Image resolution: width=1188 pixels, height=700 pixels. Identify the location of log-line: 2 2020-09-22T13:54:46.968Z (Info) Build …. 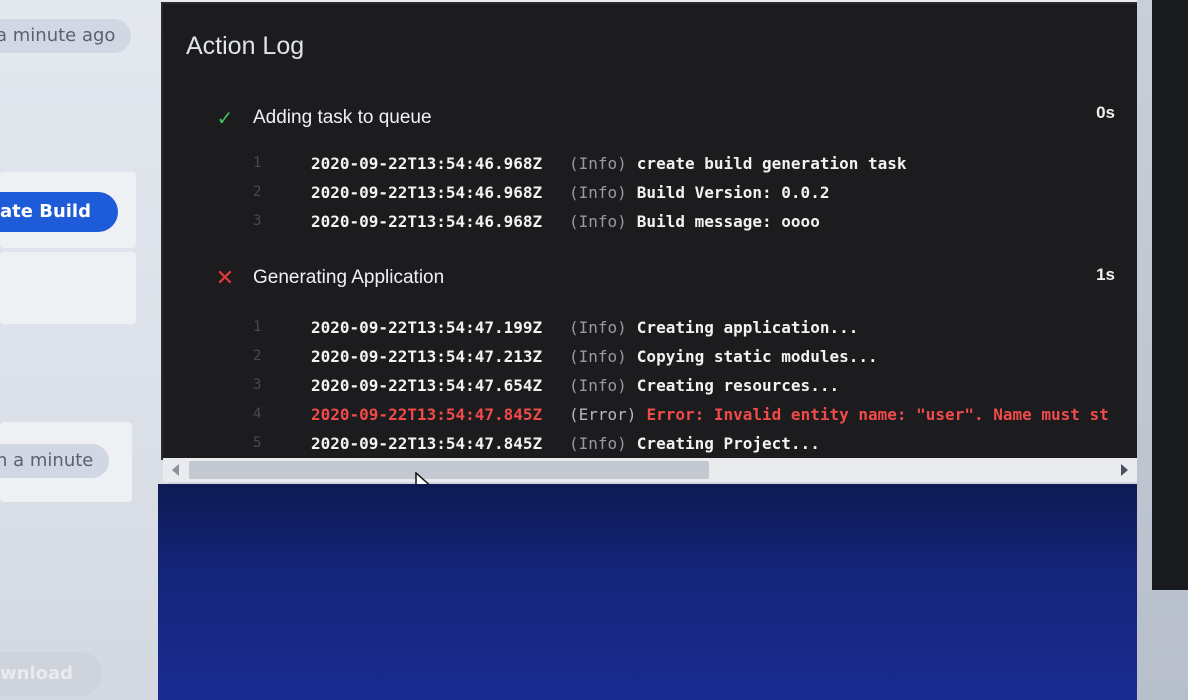
(541, 192).